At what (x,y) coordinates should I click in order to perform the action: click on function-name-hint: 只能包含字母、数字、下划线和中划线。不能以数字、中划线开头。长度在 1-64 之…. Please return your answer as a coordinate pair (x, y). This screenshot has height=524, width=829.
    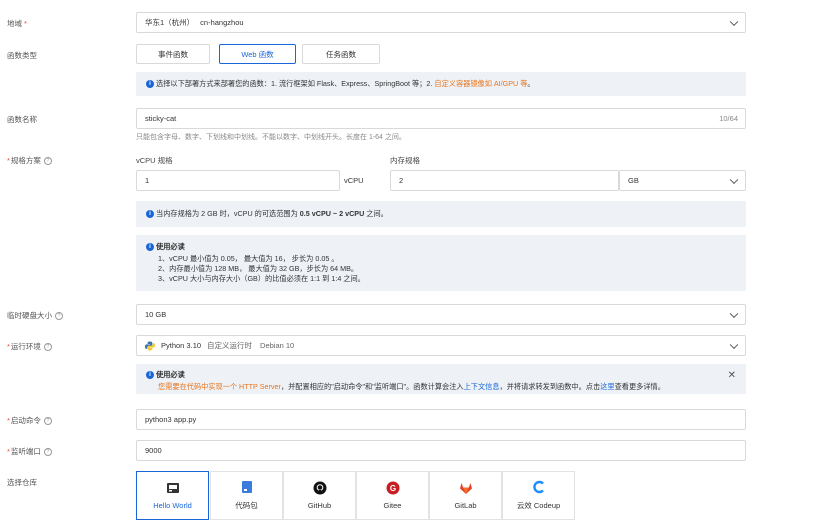
    Looking at the image, I should click on (271, 137).